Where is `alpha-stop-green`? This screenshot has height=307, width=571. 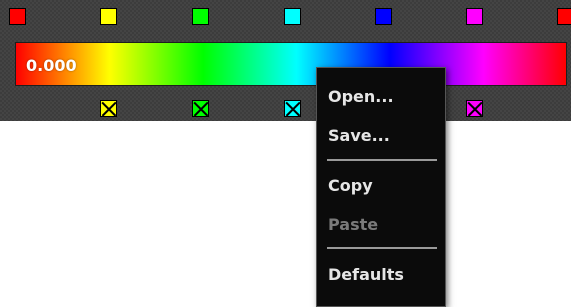 alpha-stop-green is located at coordinates (200, 108).